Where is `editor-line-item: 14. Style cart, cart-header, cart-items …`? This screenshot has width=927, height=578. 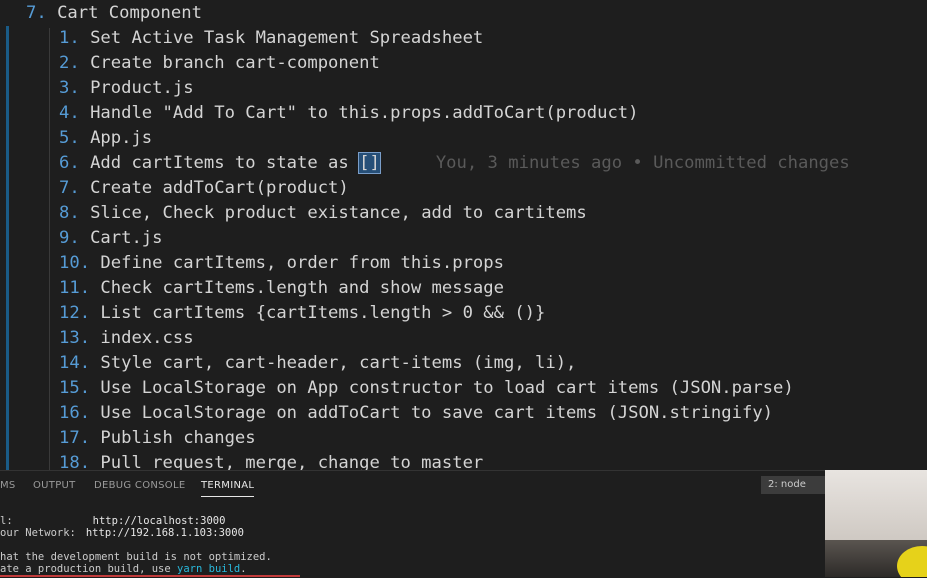
editor-line-item: 14. Style cart, cart-header, cart-items … is located at coordinates (317, 363).